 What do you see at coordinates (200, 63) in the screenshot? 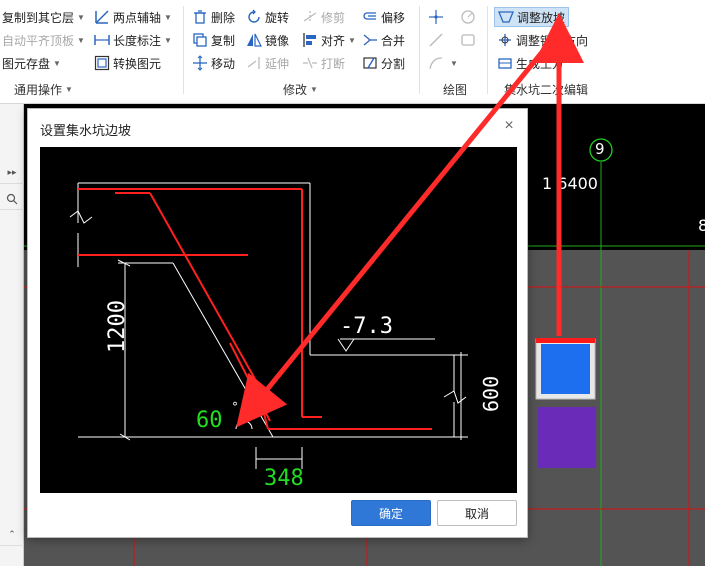
I see `move-icon` at bounding box center [200, 63].